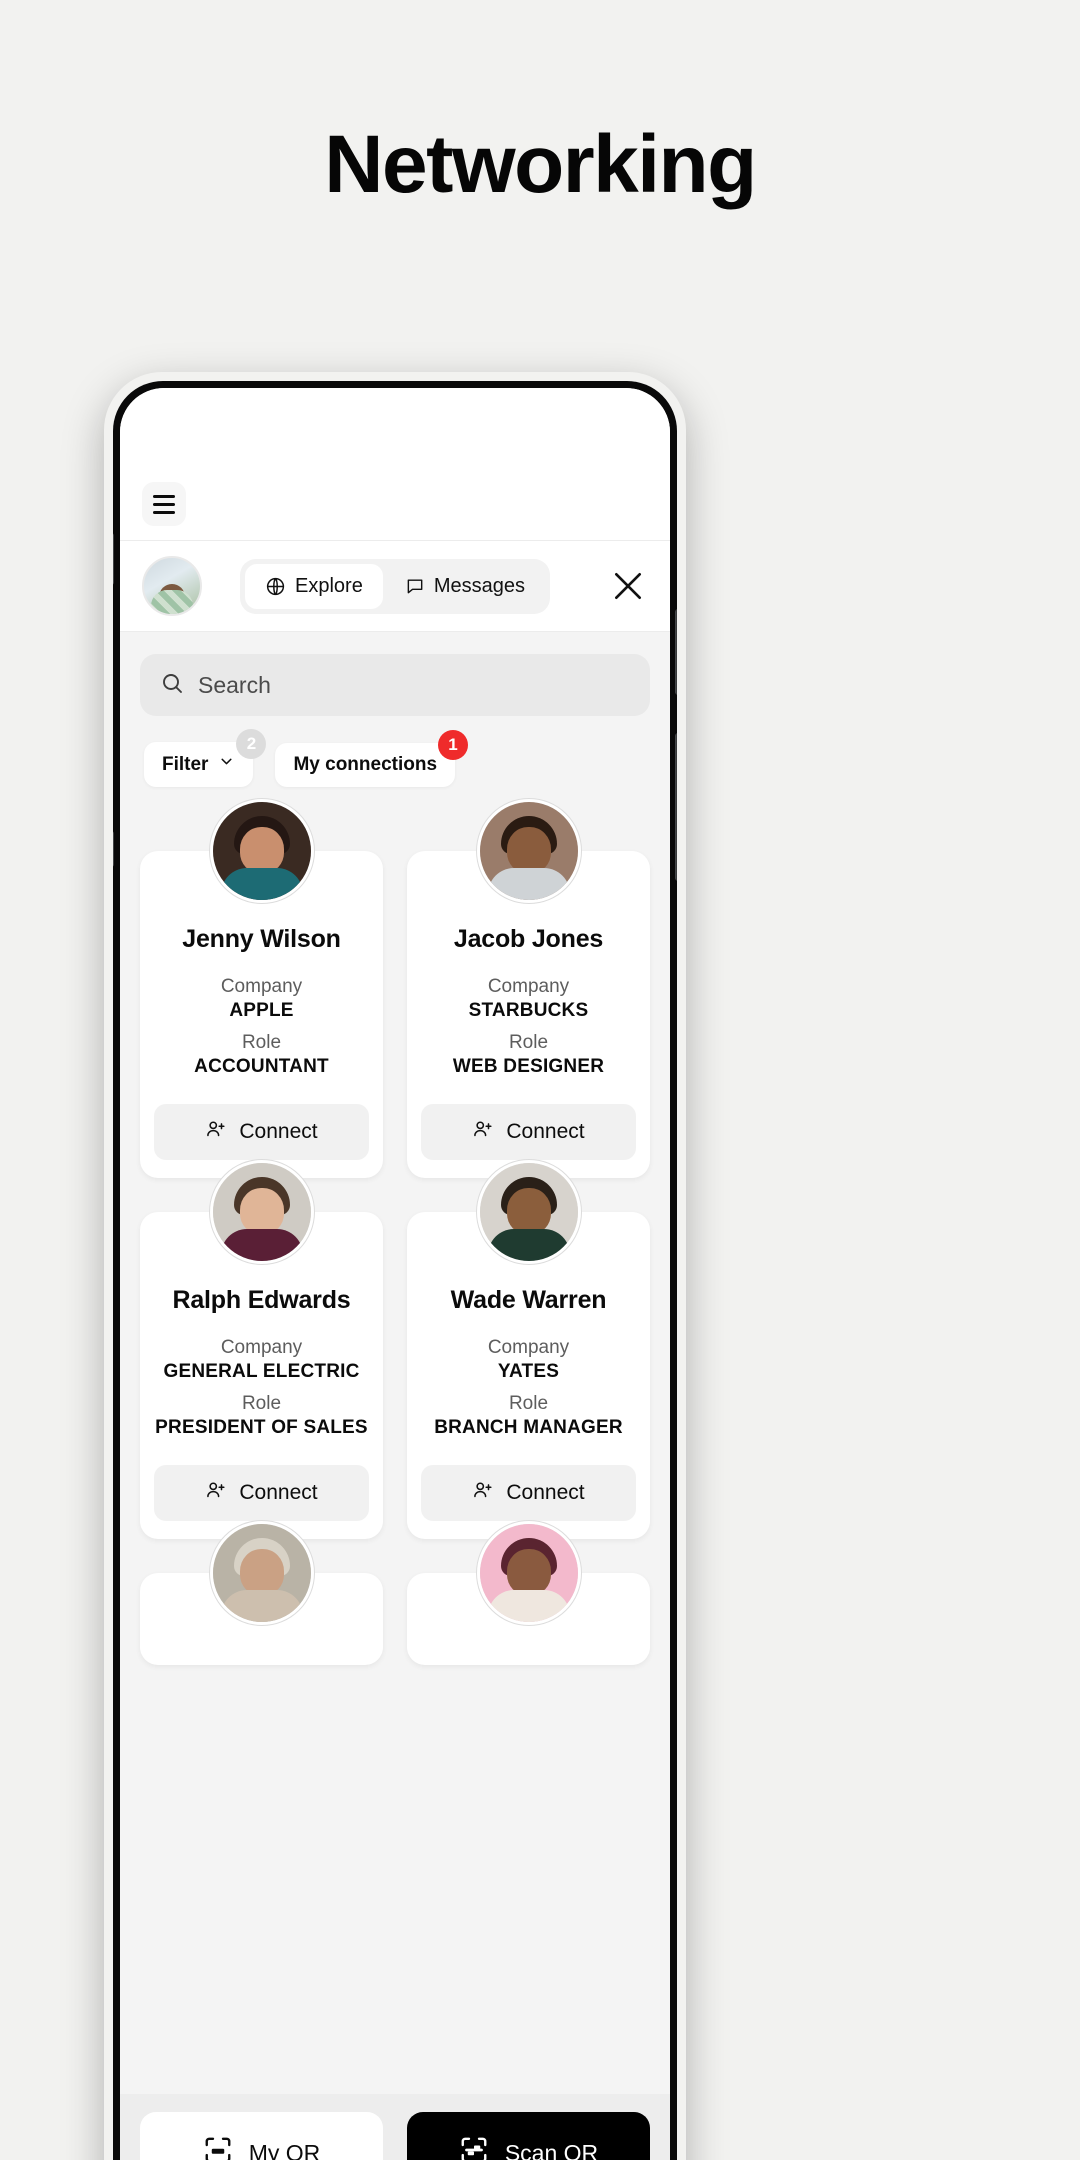 Image resolution: width=1080 pixels, height=2160 pixels. Describe the element at coordinates (164, 504) in the screenshot. I see `hamburger-menu-icon` at that location.